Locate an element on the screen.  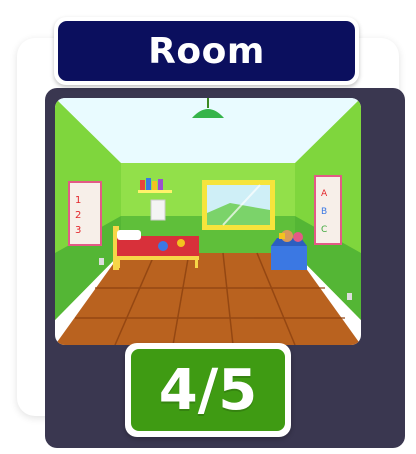
card-title: Room is located at coordinates (206, 51).